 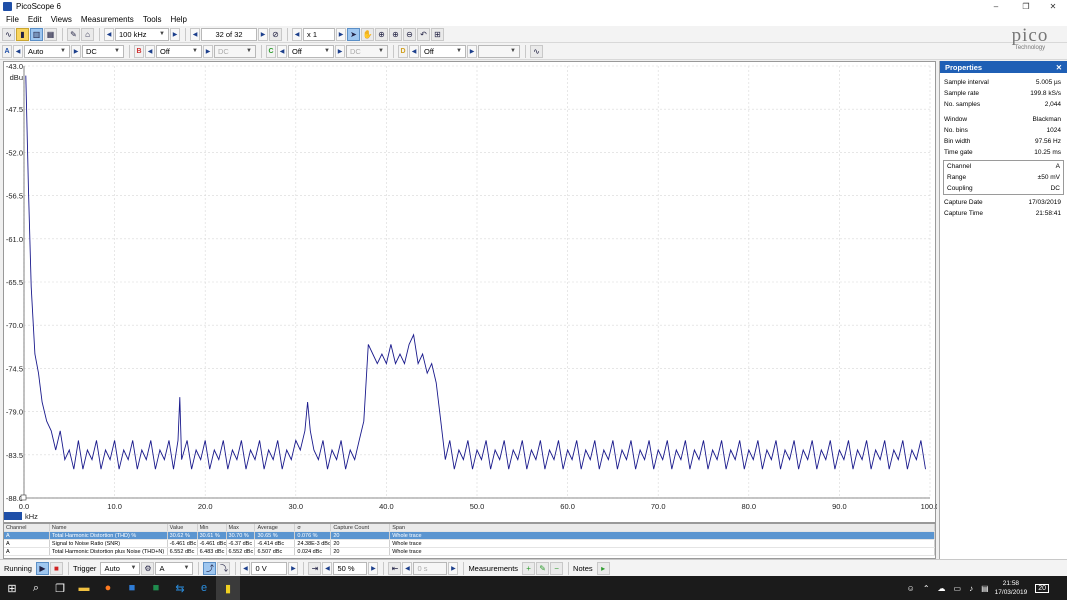 What do you see at coordinates (361, 527) in the screenshot?
I see `column-header: Capture Count` at bounding box center [361, 527].